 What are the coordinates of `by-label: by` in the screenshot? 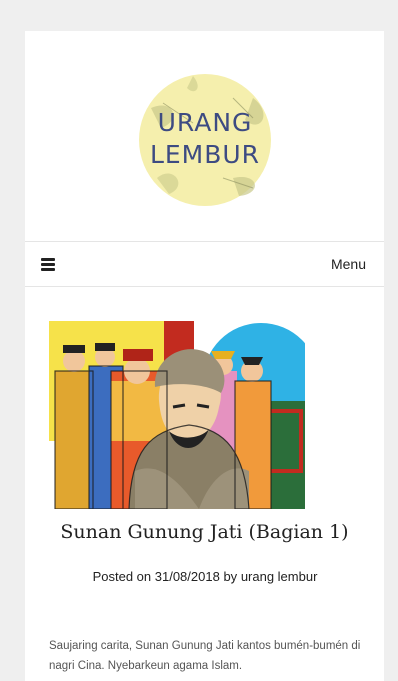 It's located at (230, 576).